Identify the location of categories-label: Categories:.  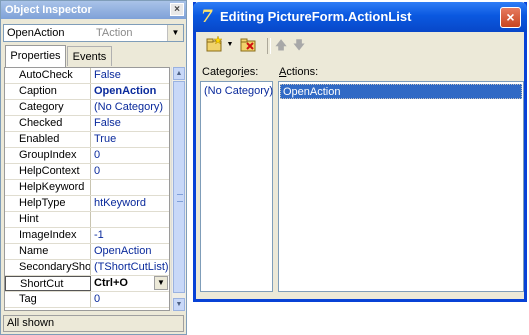
(230, 72).